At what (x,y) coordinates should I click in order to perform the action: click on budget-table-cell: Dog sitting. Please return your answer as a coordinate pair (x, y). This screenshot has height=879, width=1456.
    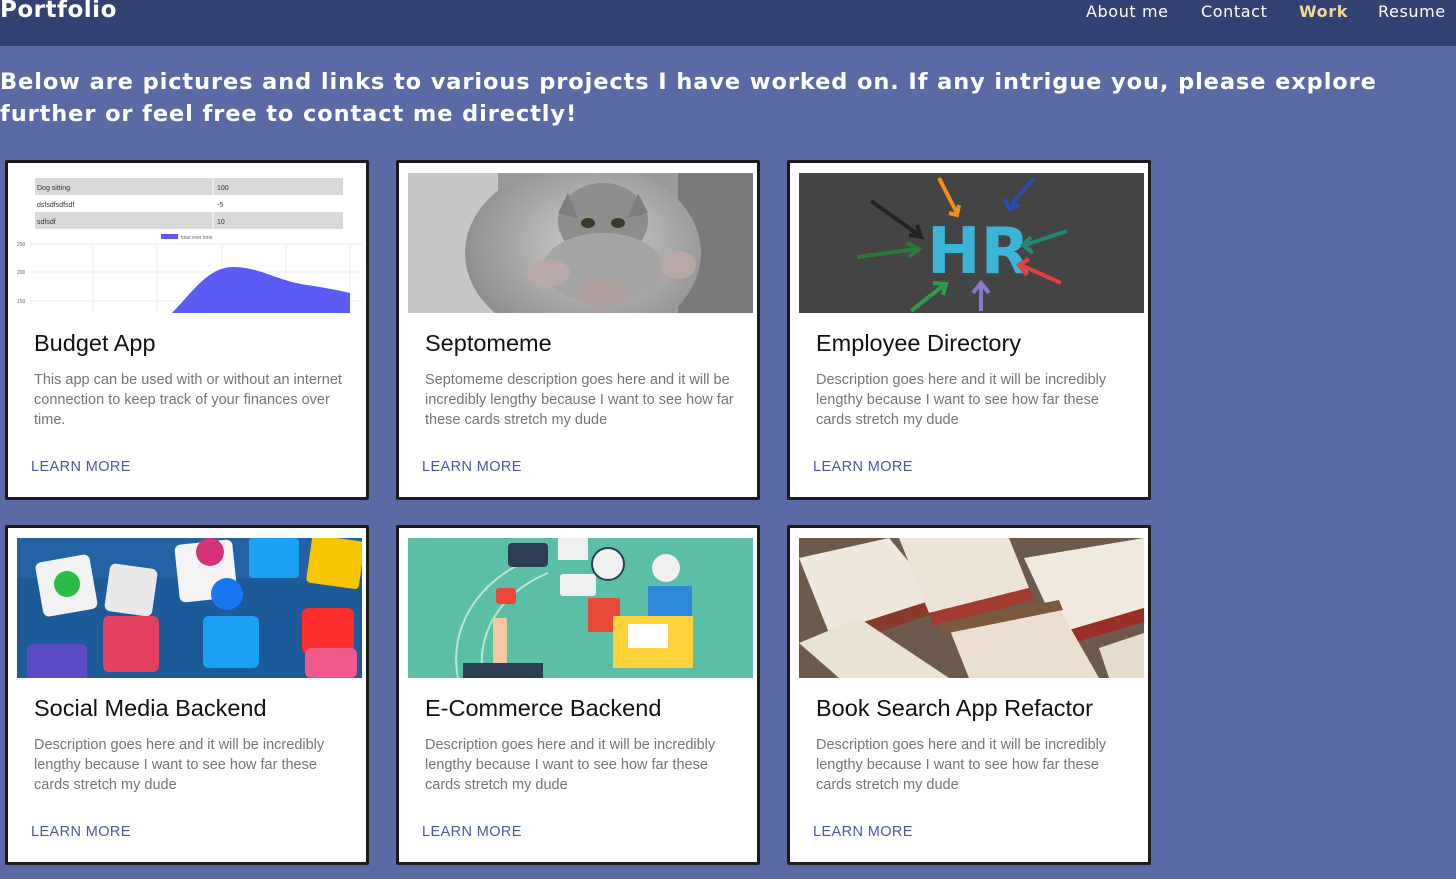
    Looking at the image, I should click on (53, 188).